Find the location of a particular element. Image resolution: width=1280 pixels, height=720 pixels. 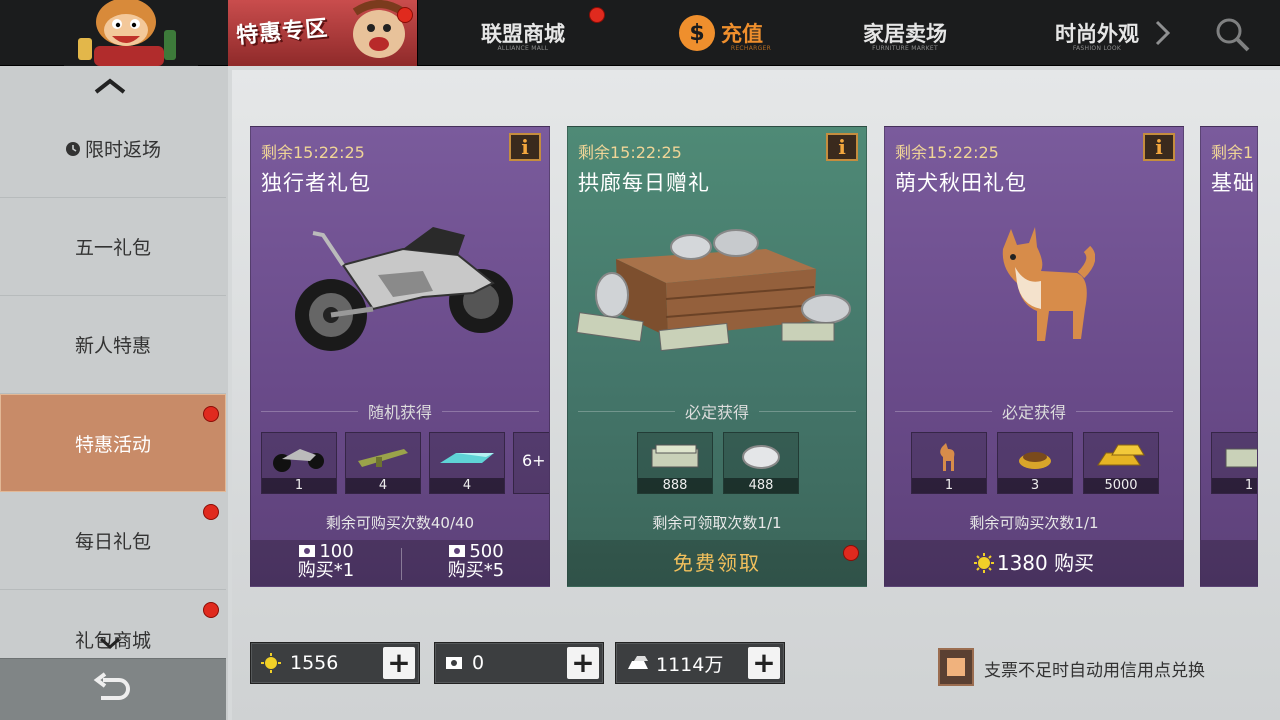

reward-slot: 488 is located at coordinates (761, 463).